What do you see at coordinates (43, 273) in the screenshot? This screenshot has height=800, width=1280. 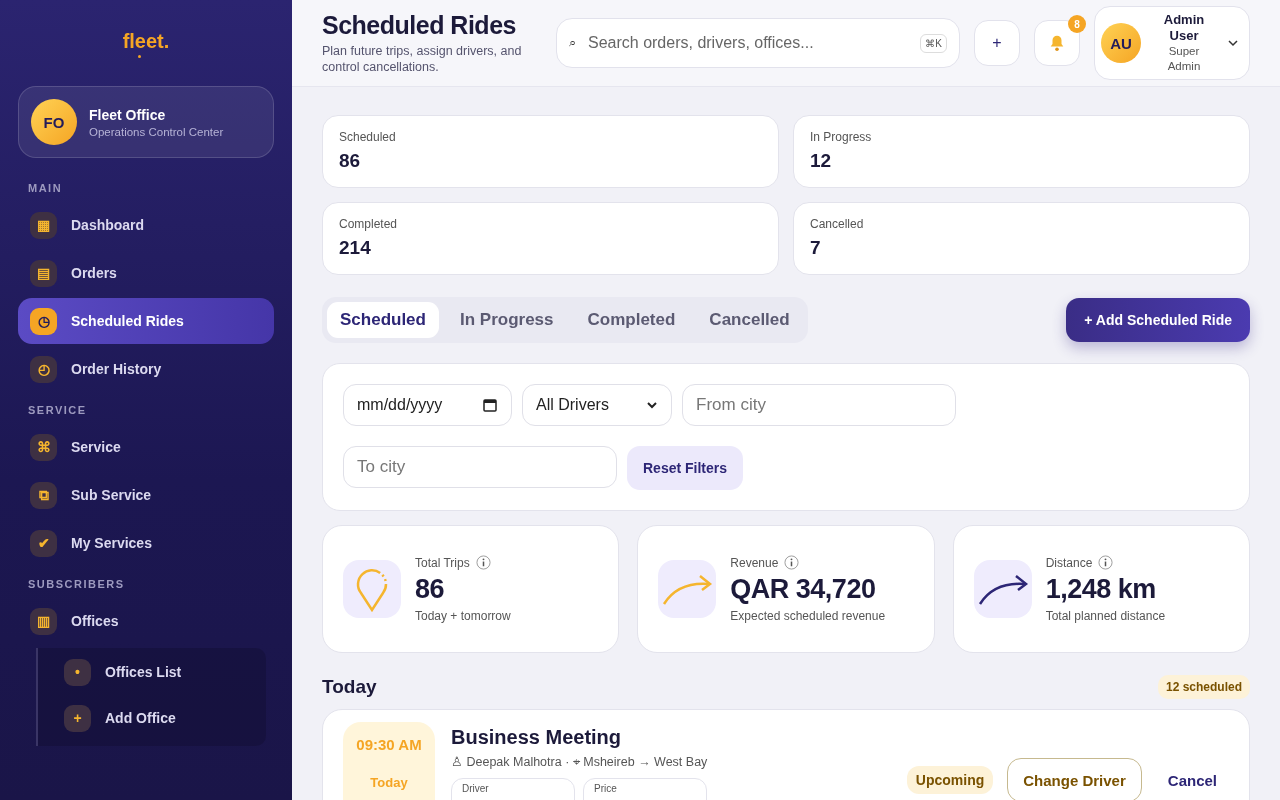 I see `nav-icon: ▤` at bounding box center [43, 273].